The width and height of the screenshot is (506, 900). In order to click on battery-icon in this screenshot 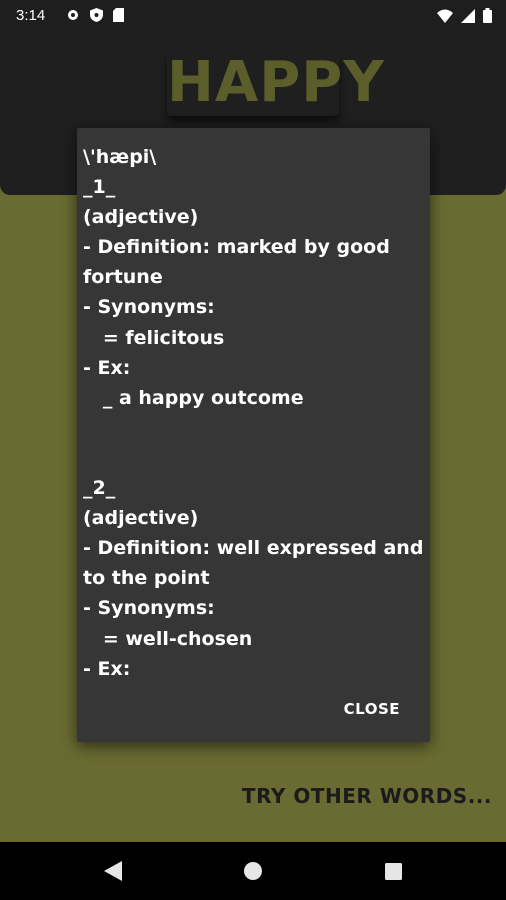, I will do `click(487, 15)`.